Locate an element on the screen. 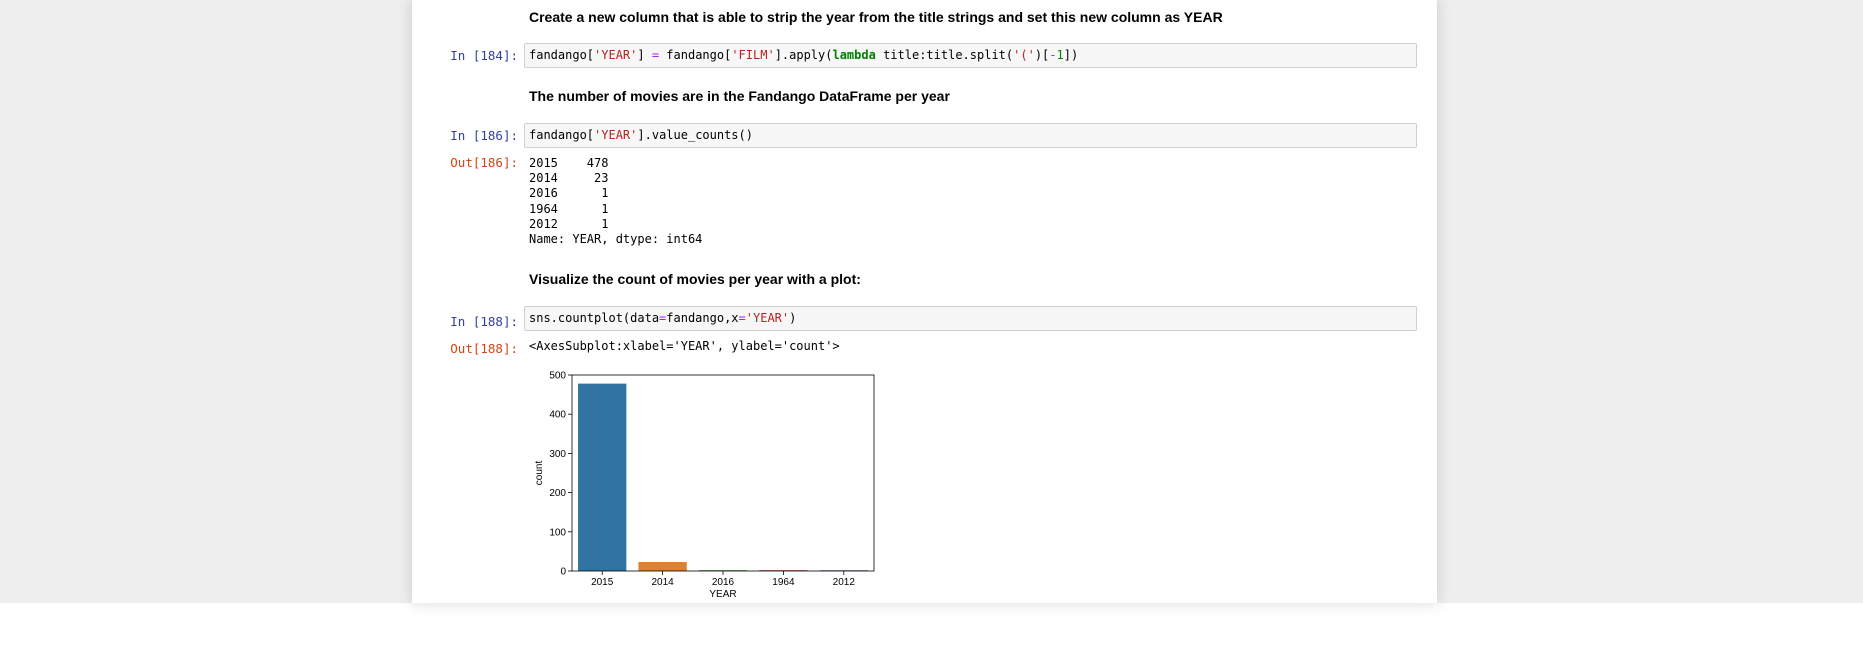 The width and height of the screenshot is (1863, 648). y-tick-label: 200 is located at coordinates (557, 493).